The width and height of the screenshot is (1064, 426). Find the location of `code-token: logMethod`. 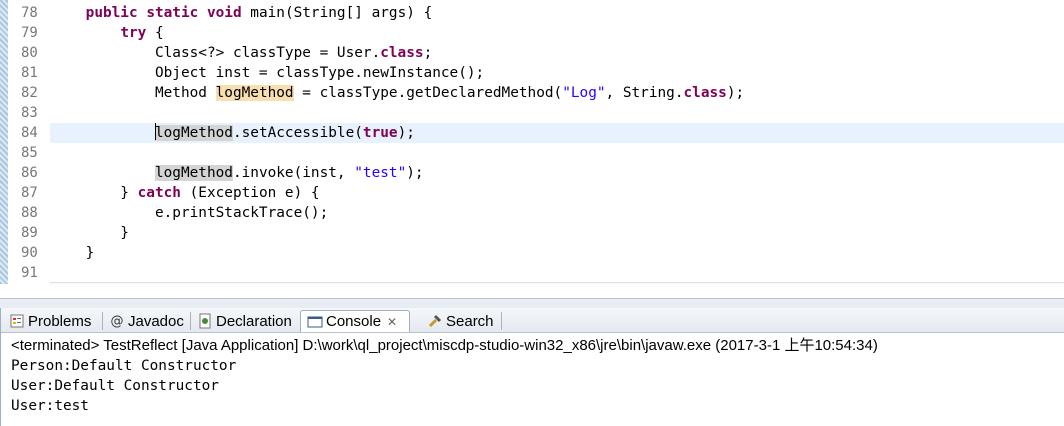

code-token: logMethod is located at coordinates (193, 173).